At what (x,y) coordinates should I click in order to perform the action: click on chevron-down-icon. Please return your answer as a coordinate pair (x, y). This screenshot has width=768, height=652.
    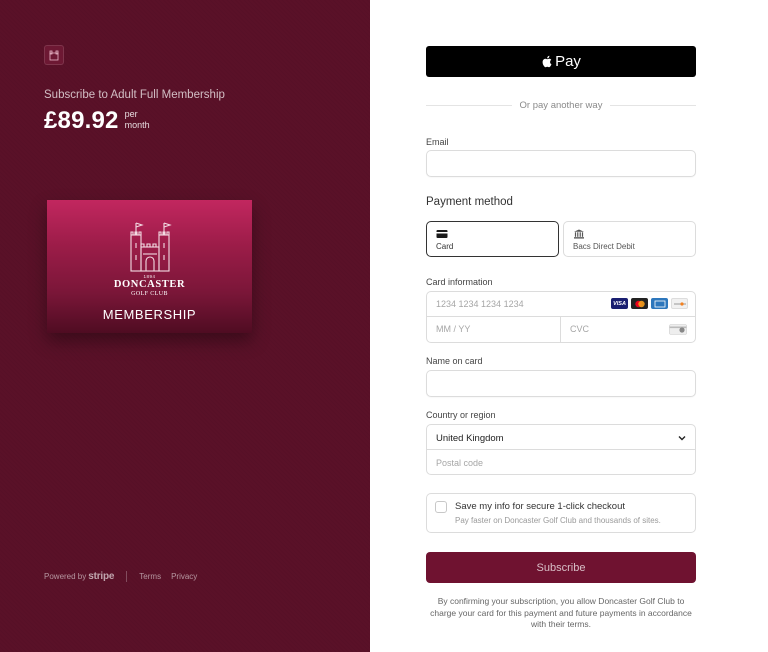
    Looking at the image, I should click on (682, 438).